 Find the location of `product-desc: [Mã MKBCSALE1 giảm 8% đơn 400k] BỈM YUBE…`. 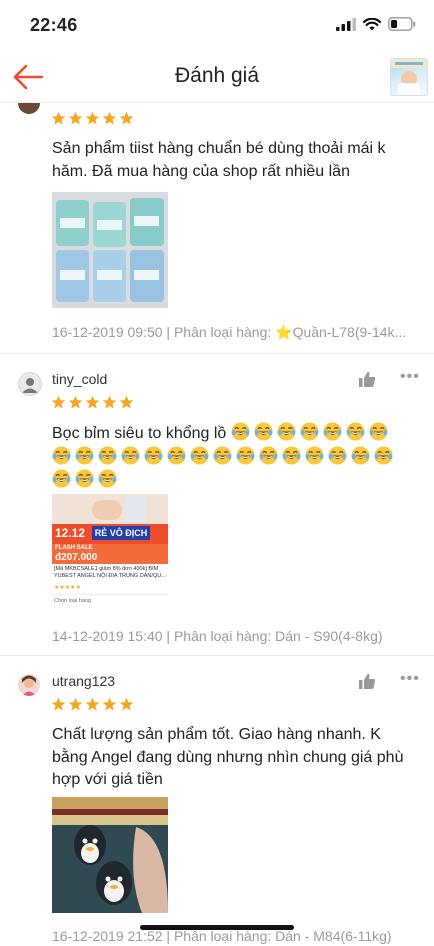

product-desc: [Mã MKBCSALE1 giảm 8% đơn 400k] BỈM YUBE… is located at coordinates (110, 572).